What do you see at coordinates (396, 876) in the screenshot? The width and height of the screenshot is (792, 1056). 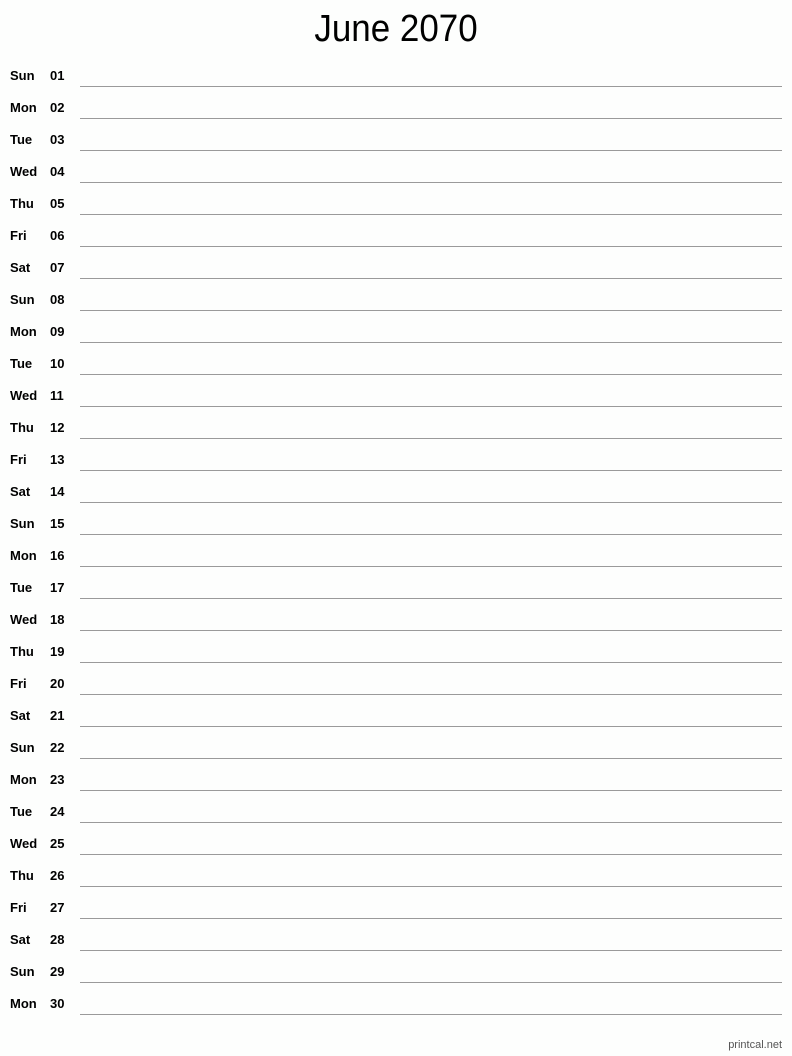 I see `day-row: Thu 26` at bounding box center [396, 876].